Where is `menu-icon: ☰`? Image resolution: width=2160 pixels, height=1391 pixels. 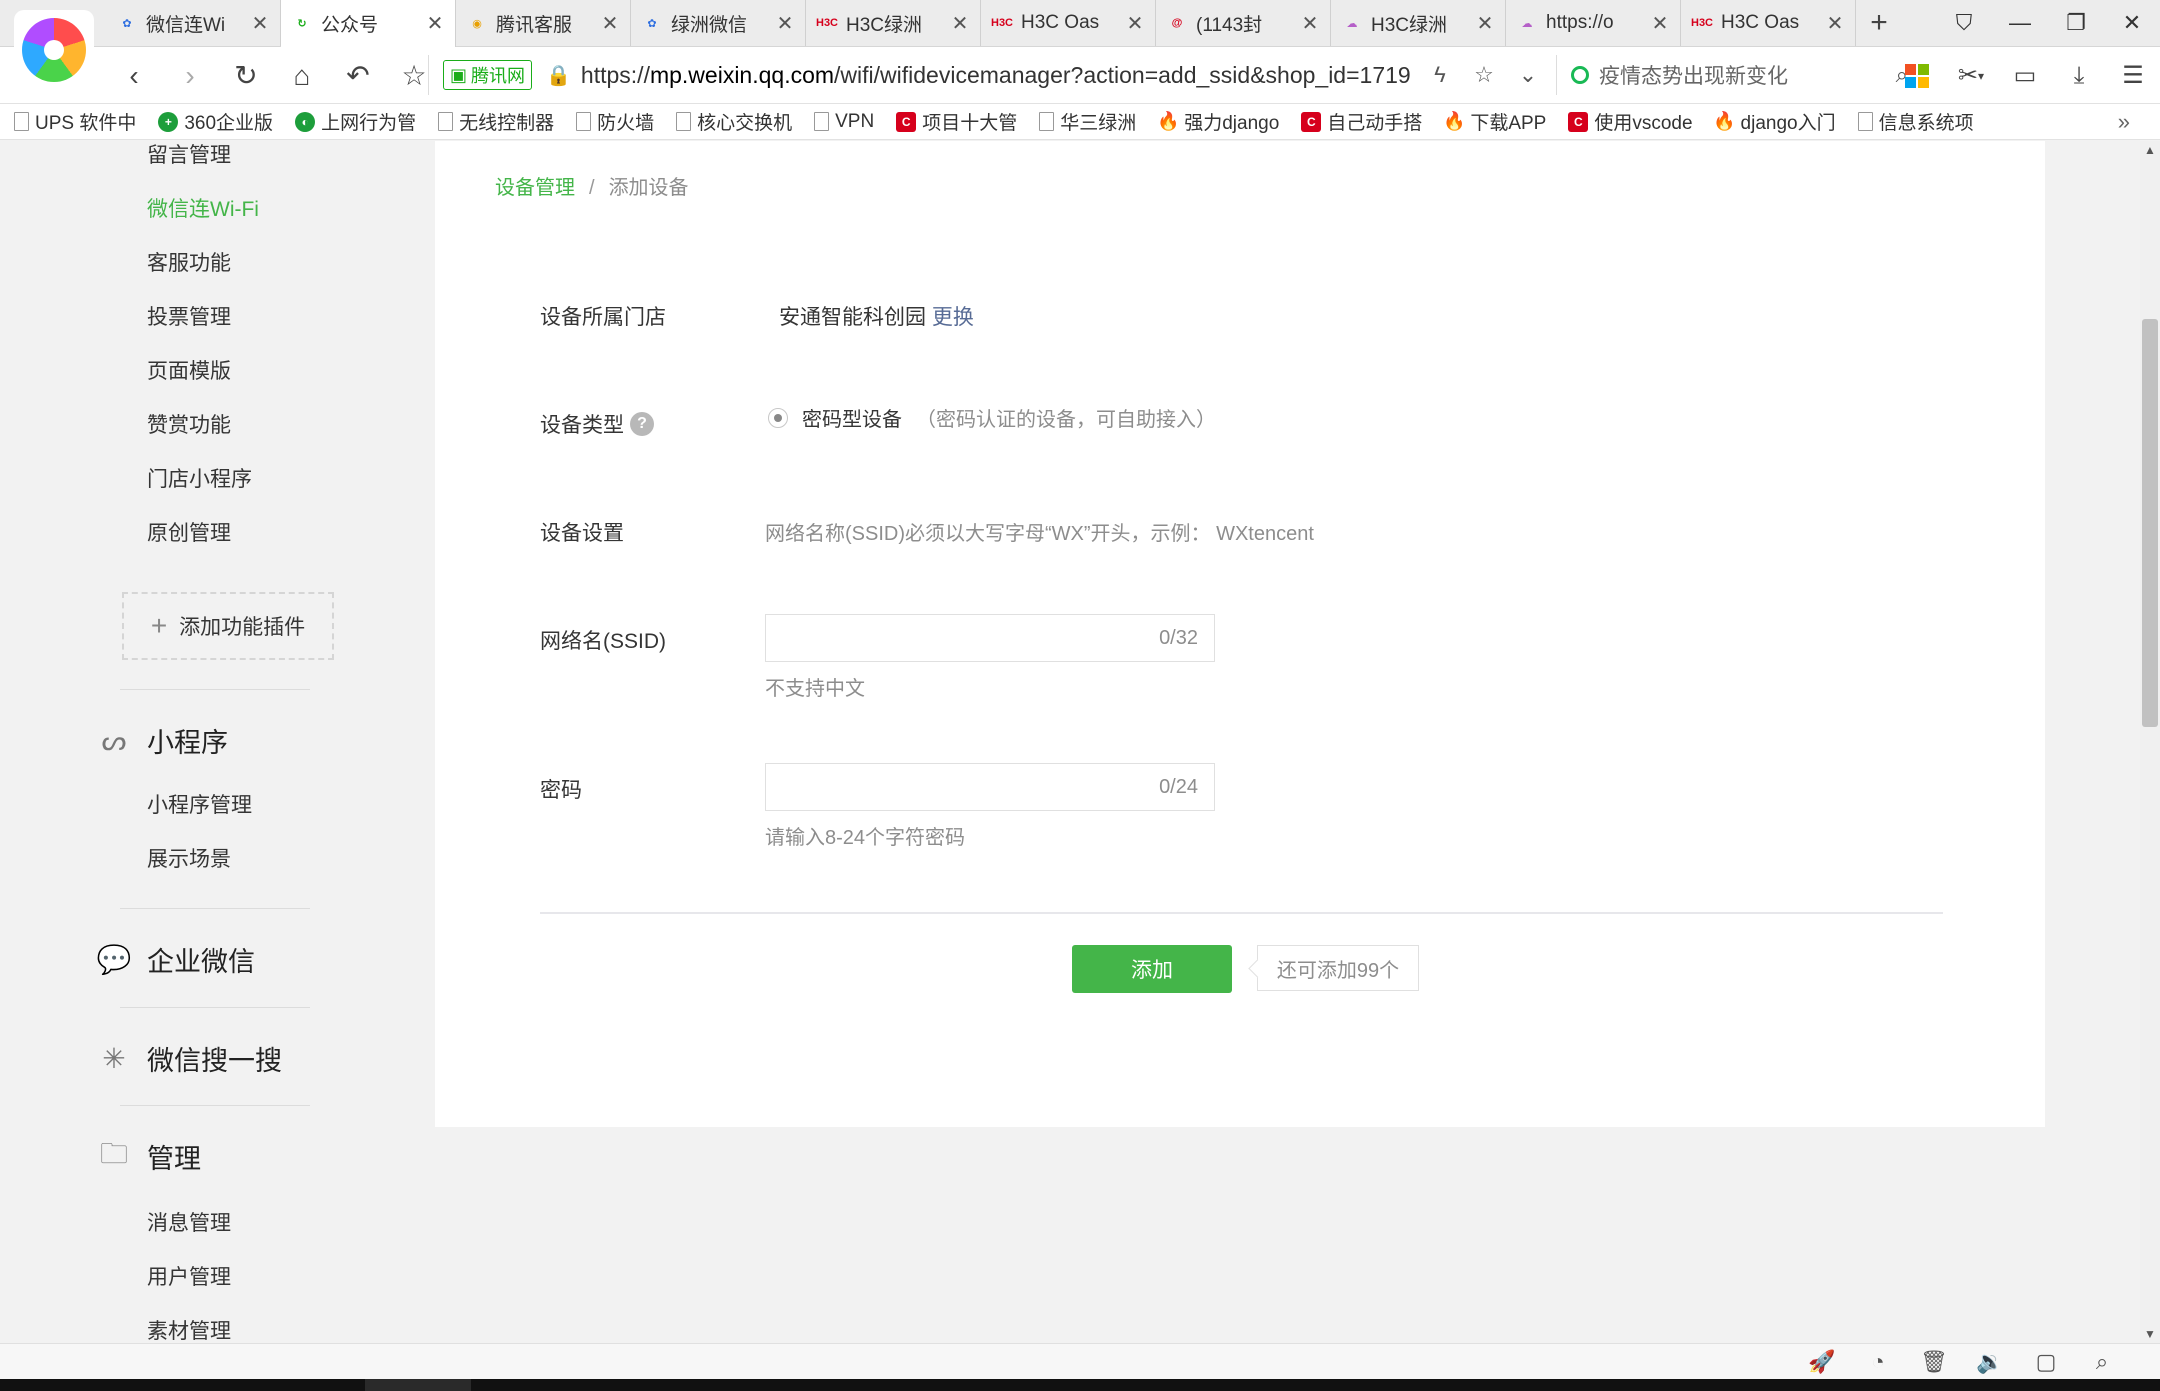
menu-icon: ☰ is located at coordinates (2133, 75).